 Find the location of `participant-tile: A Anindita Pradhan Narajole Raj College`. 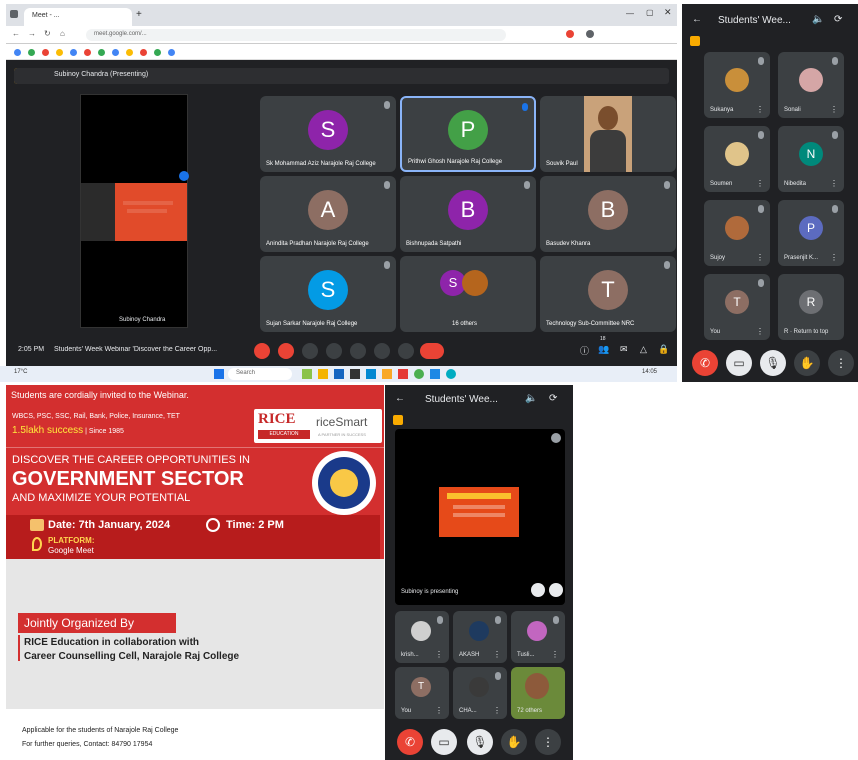

participant-tile: A Anindita Pradhan Narajole Raj College is located at coordinates (328, 214).